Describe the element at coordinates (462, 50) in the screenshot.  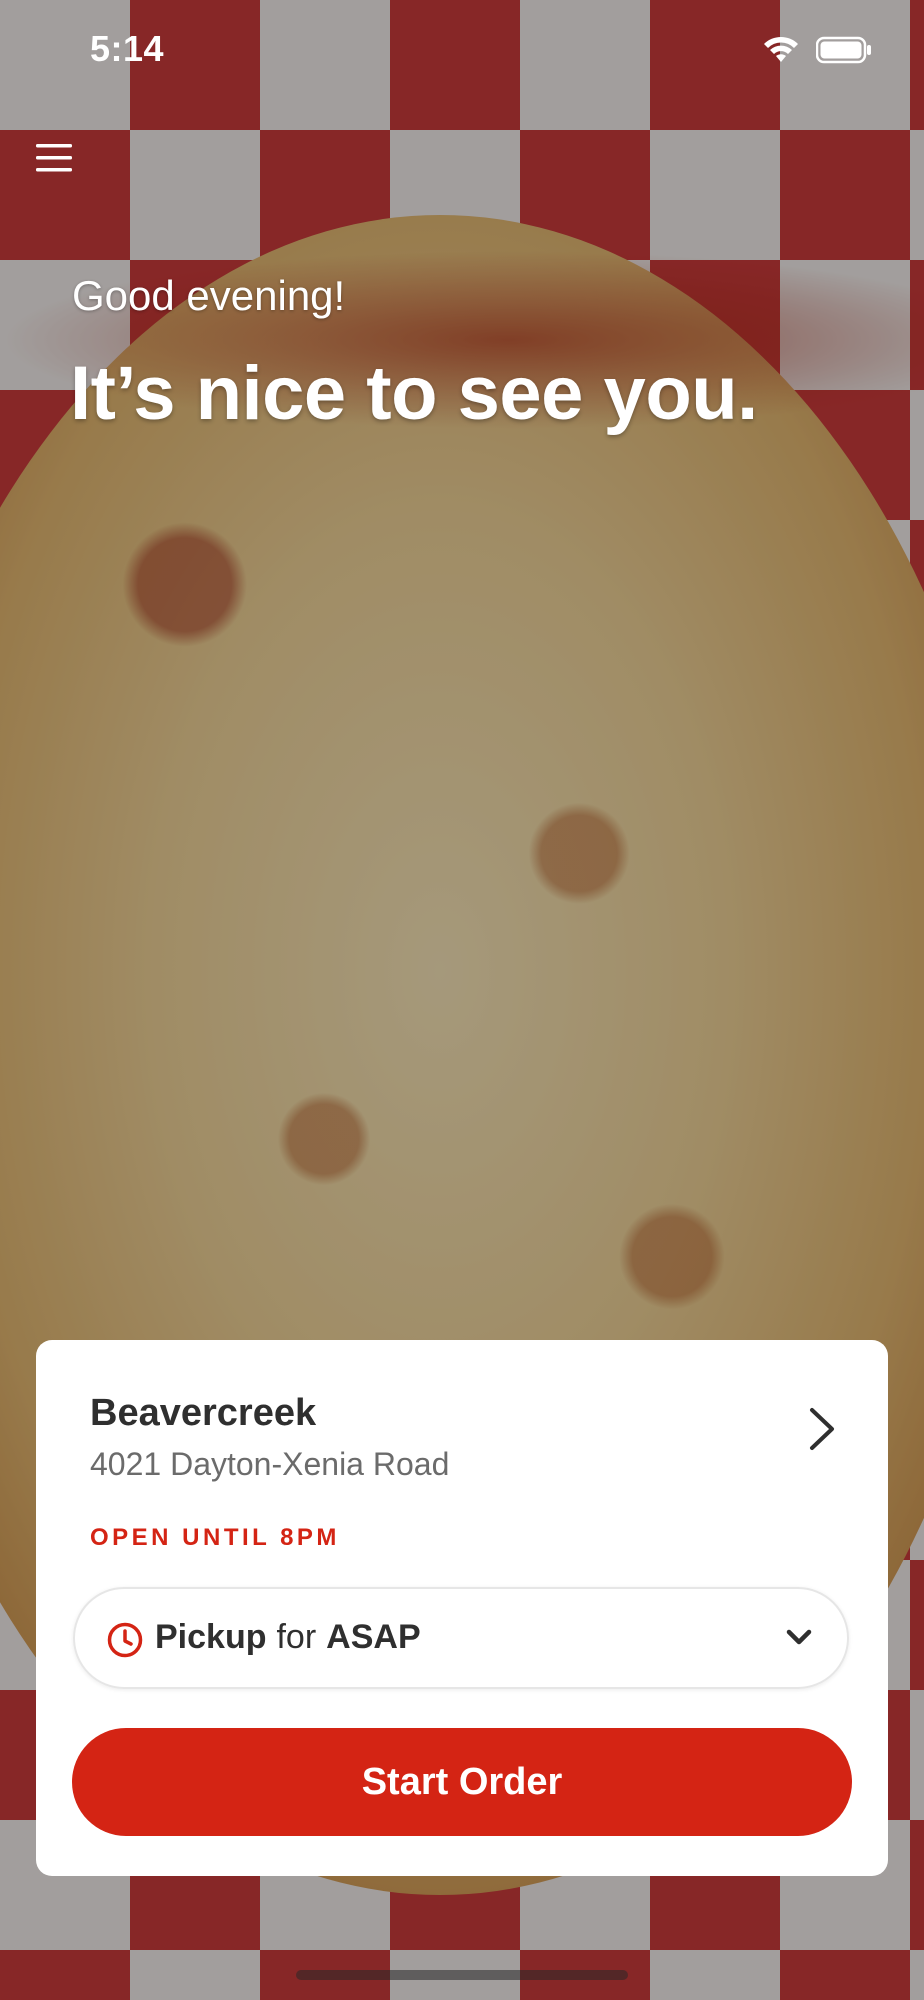
I see `status-bar: 5:14` at that location.